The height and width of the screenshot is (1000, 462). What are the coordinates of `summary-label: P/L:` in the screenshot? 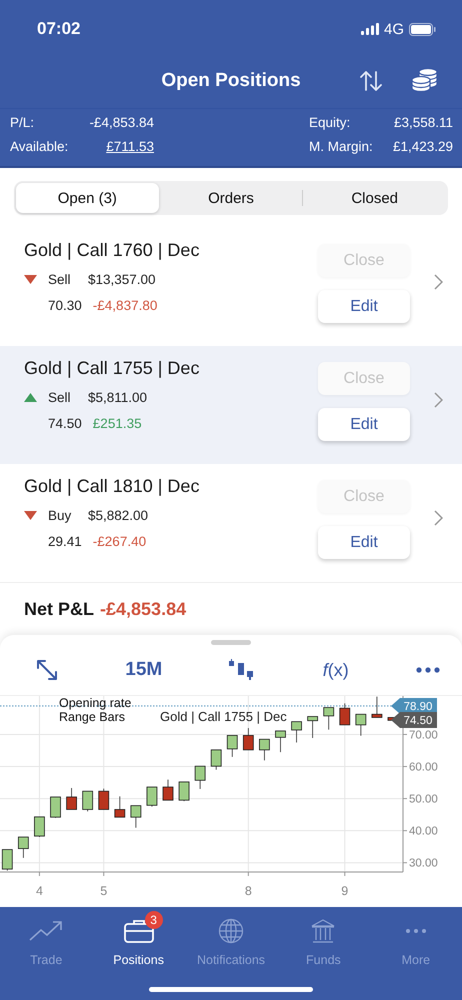 It's located at (22, 123).